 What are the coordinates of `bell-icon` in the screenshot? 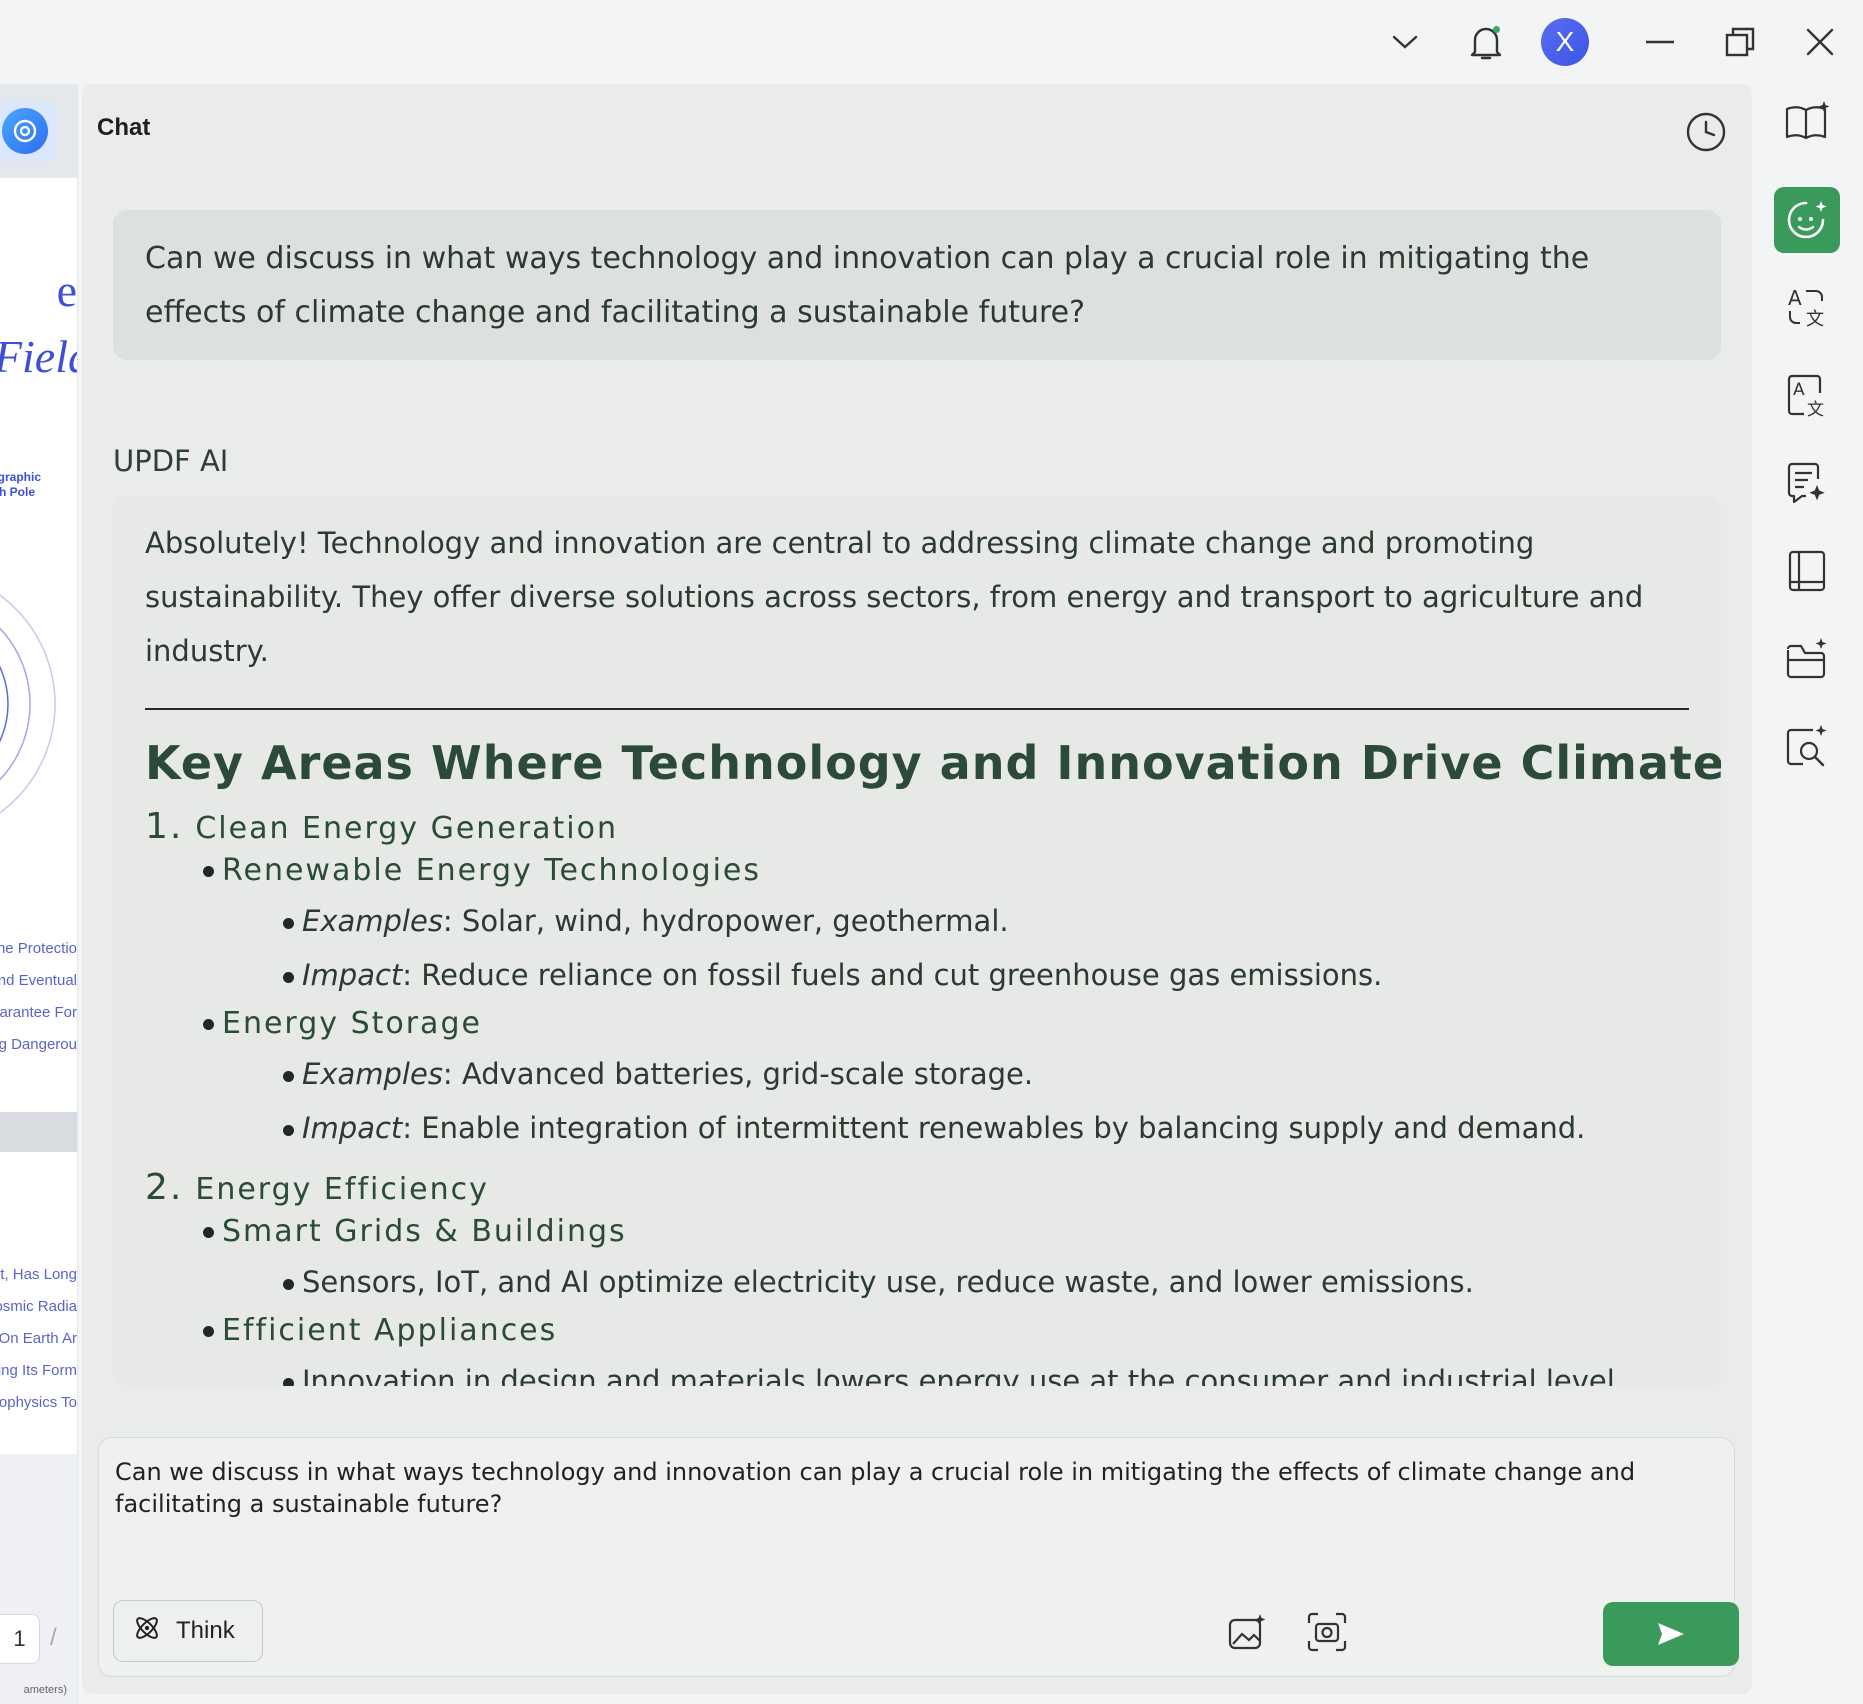 It's located at (1486, 42).